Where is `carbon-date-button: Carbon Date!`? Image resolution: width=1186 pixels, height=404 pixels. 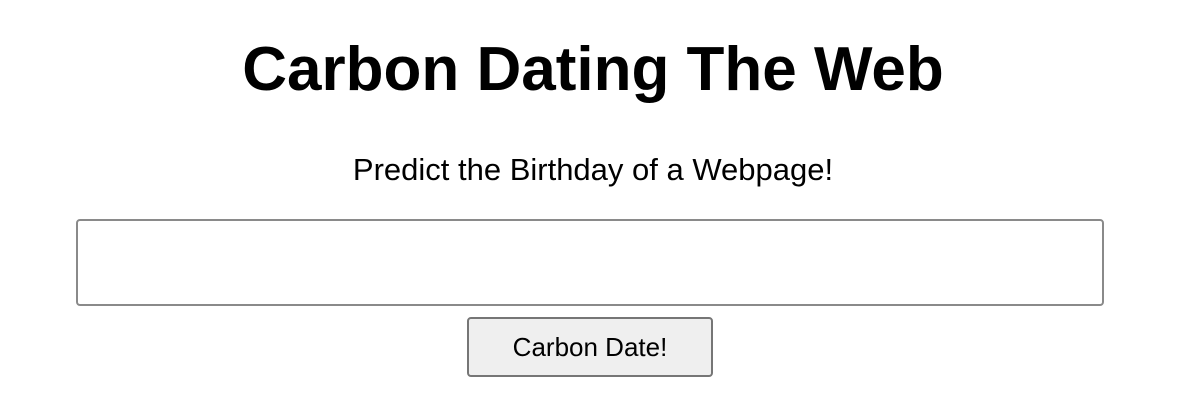
carbon-date-button: Carbon Date! is located at coordinates (590, 347).